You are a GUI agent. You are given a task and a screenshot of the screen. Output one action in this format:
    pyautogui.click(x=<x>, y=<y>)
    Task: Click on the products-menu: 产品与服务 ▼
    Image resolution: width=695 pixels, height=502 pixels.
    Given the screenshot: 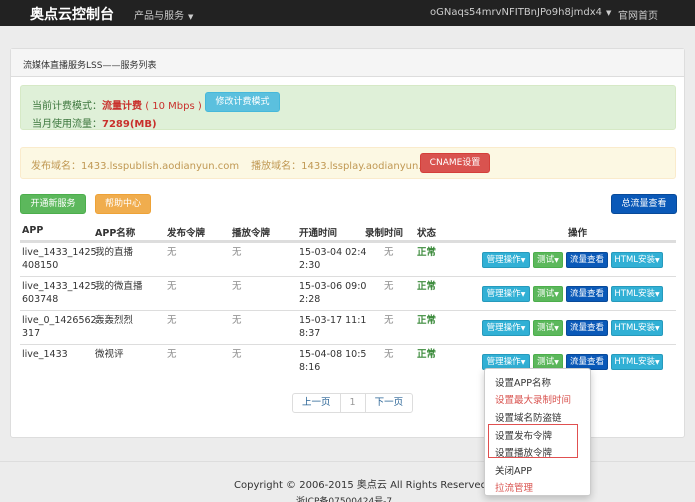 What is the action you would take?
    pyautogui.click(x=163, y=14)
    